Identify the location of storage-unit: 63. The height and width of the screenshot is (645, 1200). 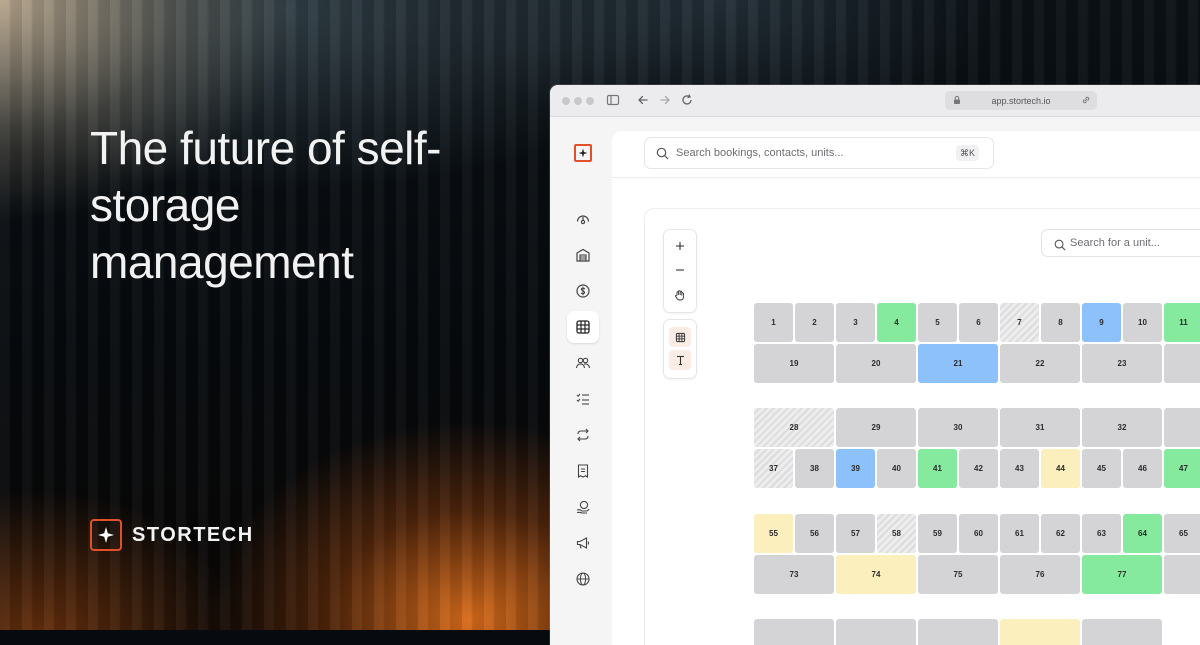
(1101, 533).